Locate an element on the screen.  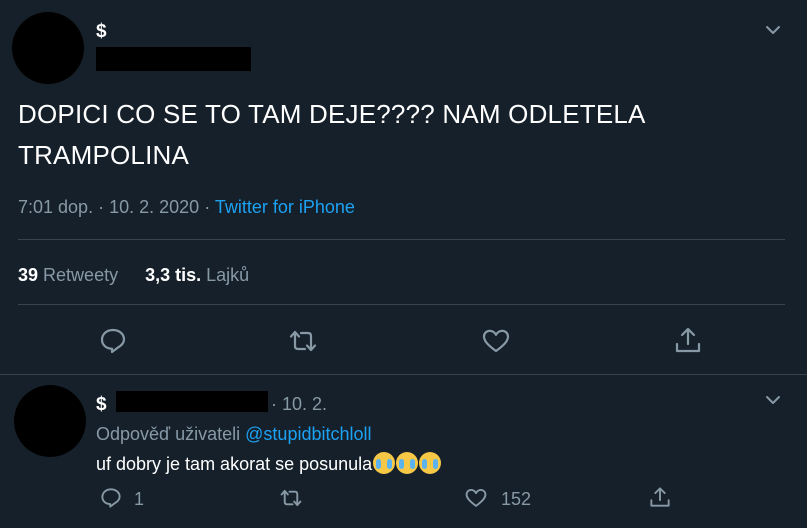
reply-meta: · 10. 2. is located at coordinates (299, 404).